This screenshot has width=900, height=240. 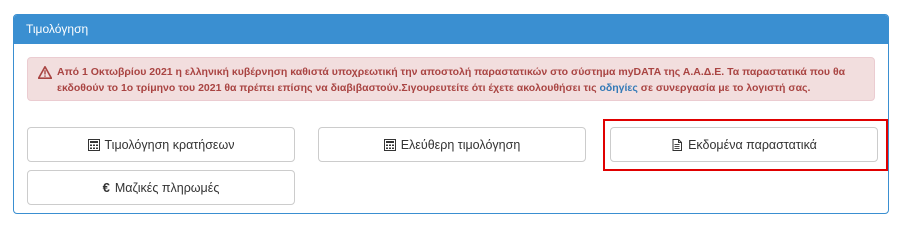 What do you see at coordinates (167, 187) in the screenshot?
I see `bulk-payments-label: Μαζικές πληρωμές` at bounding box center [167, 187].